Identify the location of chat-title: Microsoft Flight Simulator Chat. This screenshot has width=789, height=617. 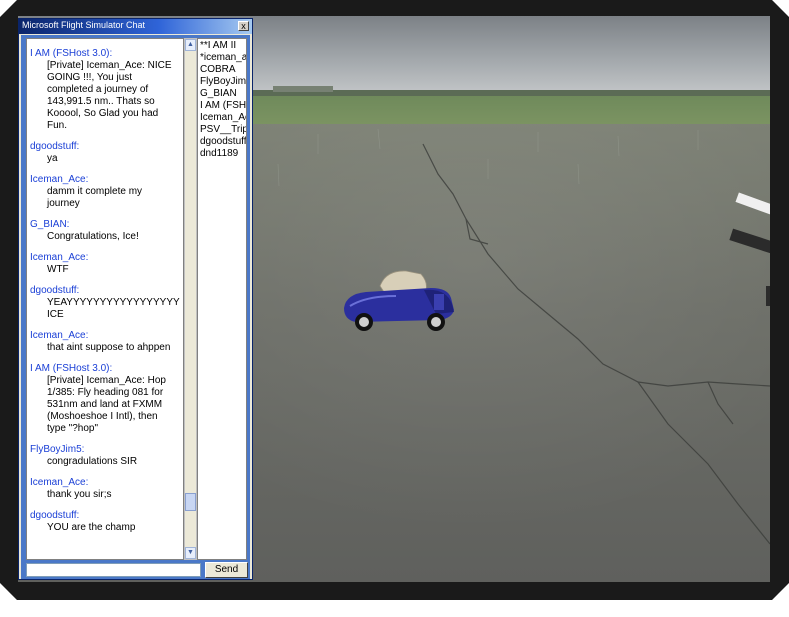
(84, 25).